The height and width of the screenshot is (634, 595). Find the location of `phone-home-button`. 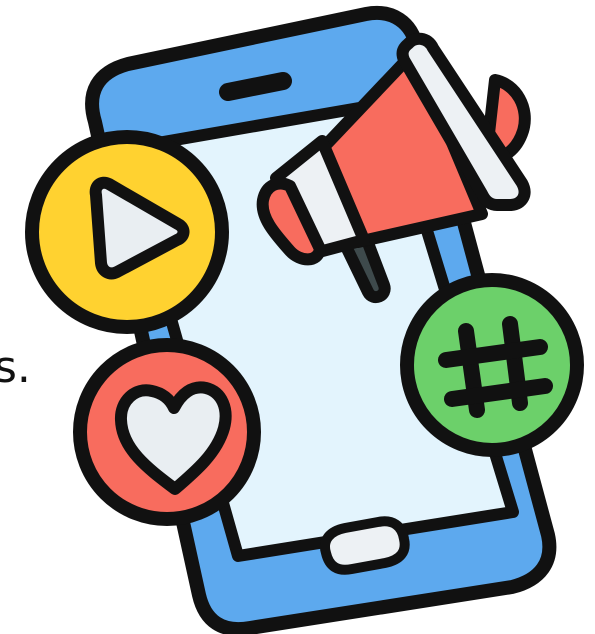

phone-home-button is located at coordinates (365, 545).